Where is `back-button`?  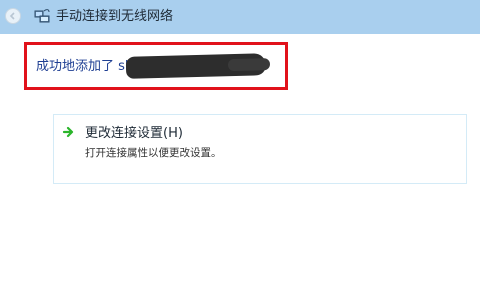 back-button is located at coordinates (13, 16).